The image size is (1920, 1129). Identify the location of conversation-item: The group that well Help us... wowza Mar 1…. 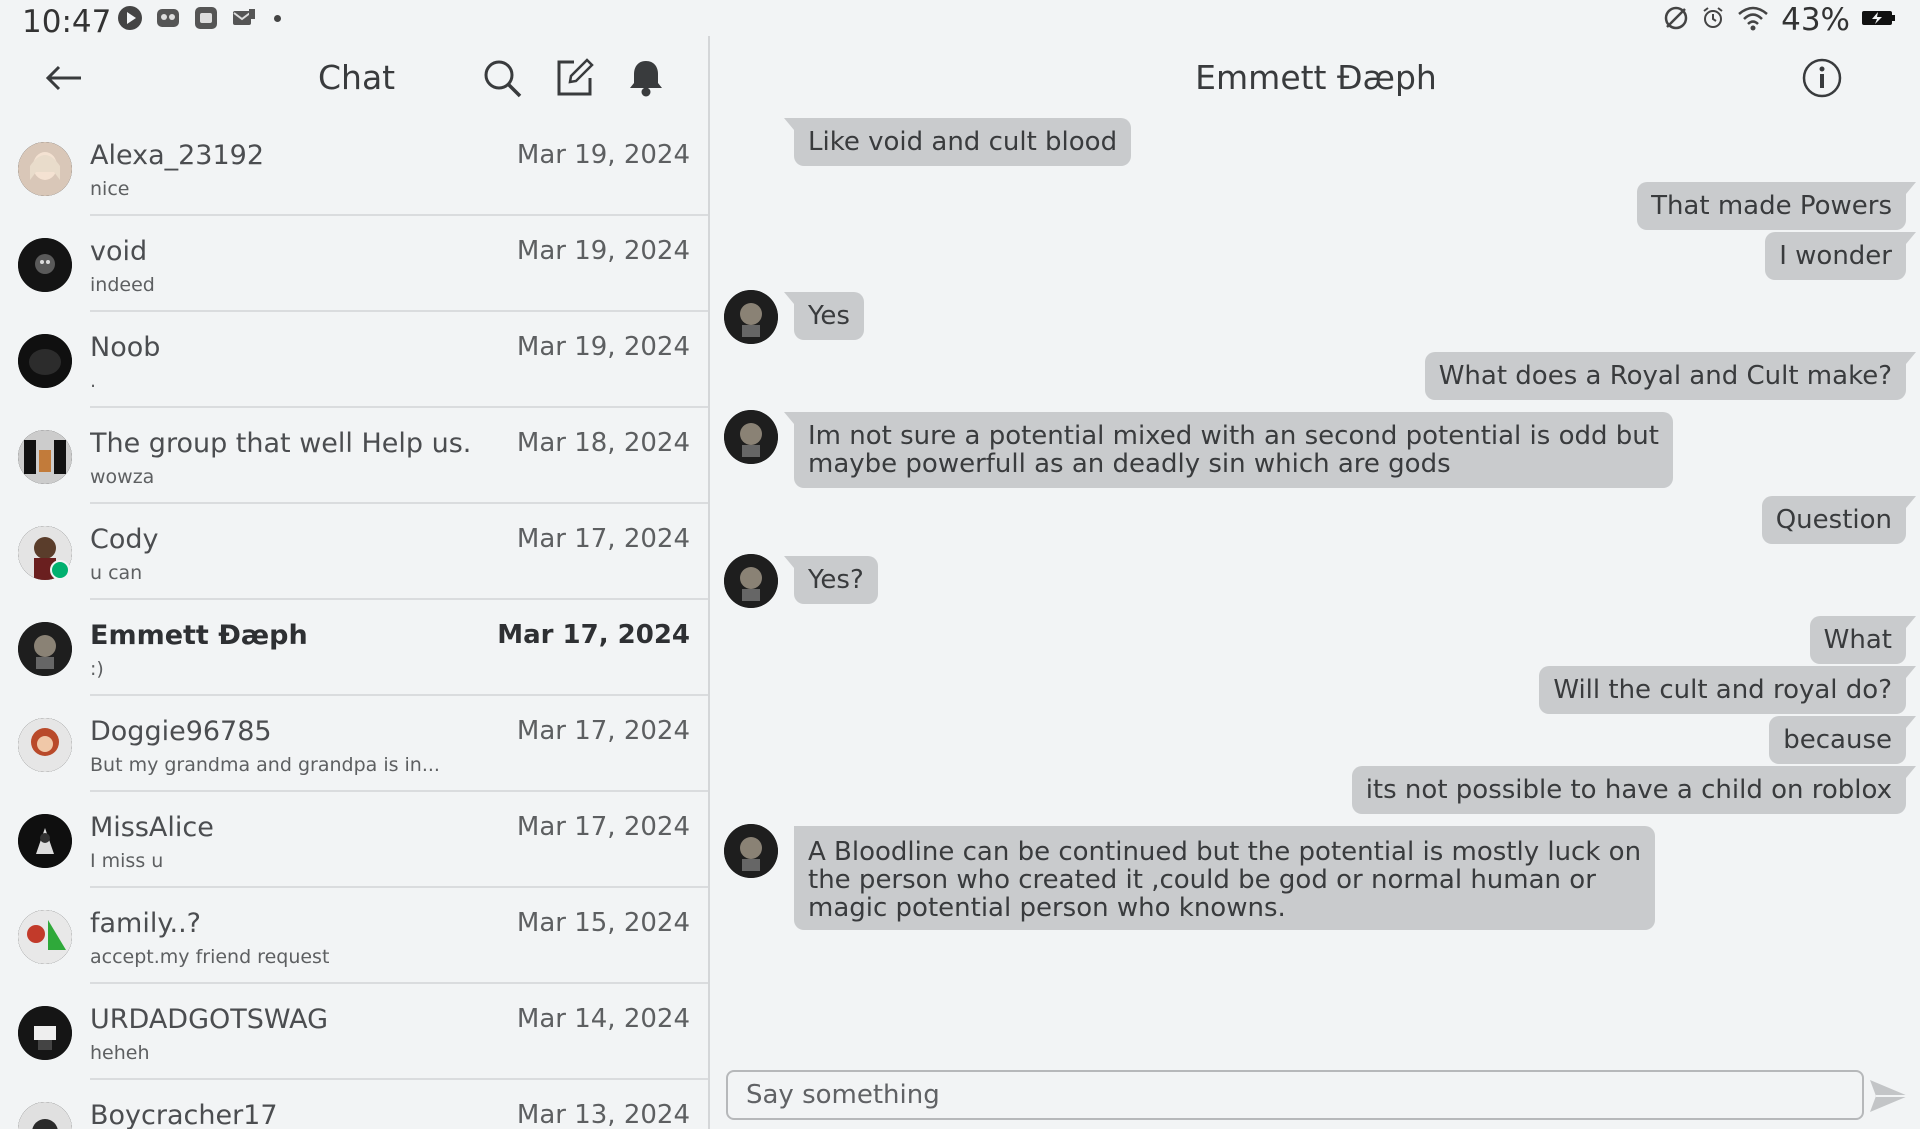
(354, 456).